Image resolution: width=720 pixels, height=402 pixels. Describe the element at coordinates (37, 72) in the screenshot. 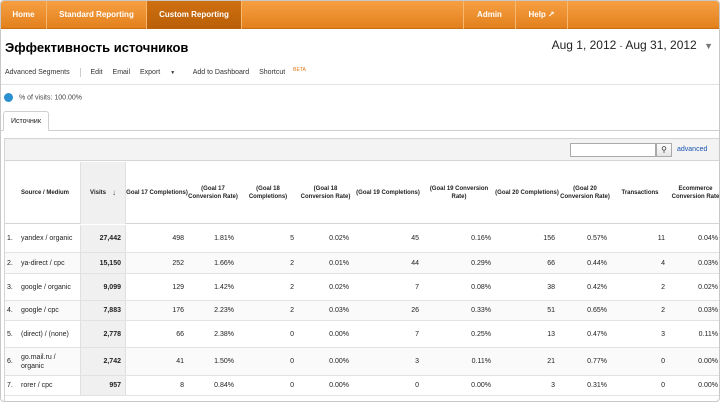

I see `advanced-segments-button: Advanced Segments` at that location.